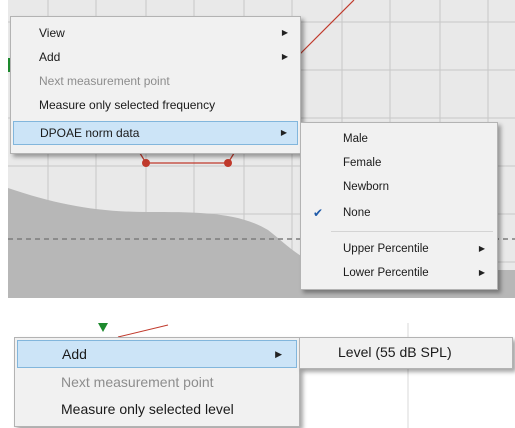 The height and width of the screenshot is (428, 515). What do you see at coordinates (318, 213) in the screenshot?
I see `checkmark-icon: ✔` at bounding box center [318, 213].